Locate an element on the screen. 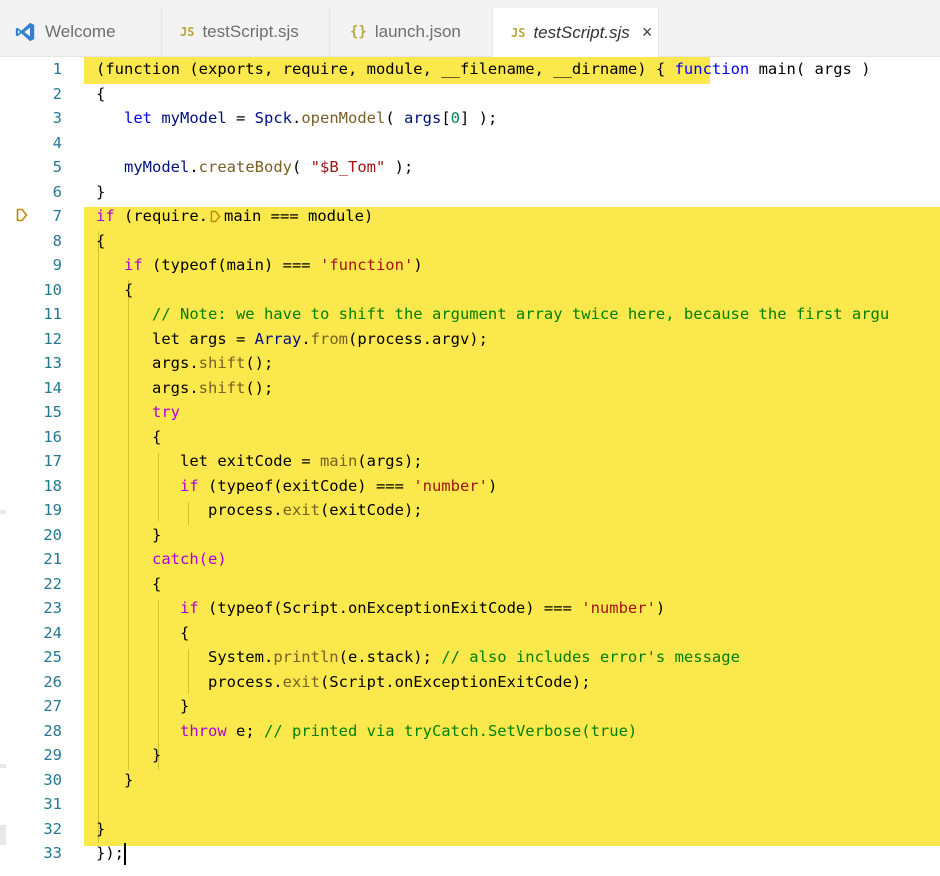 The height and width of the screenshot is (876, 940). code-token: (args); is located at coordinates (390, 461).